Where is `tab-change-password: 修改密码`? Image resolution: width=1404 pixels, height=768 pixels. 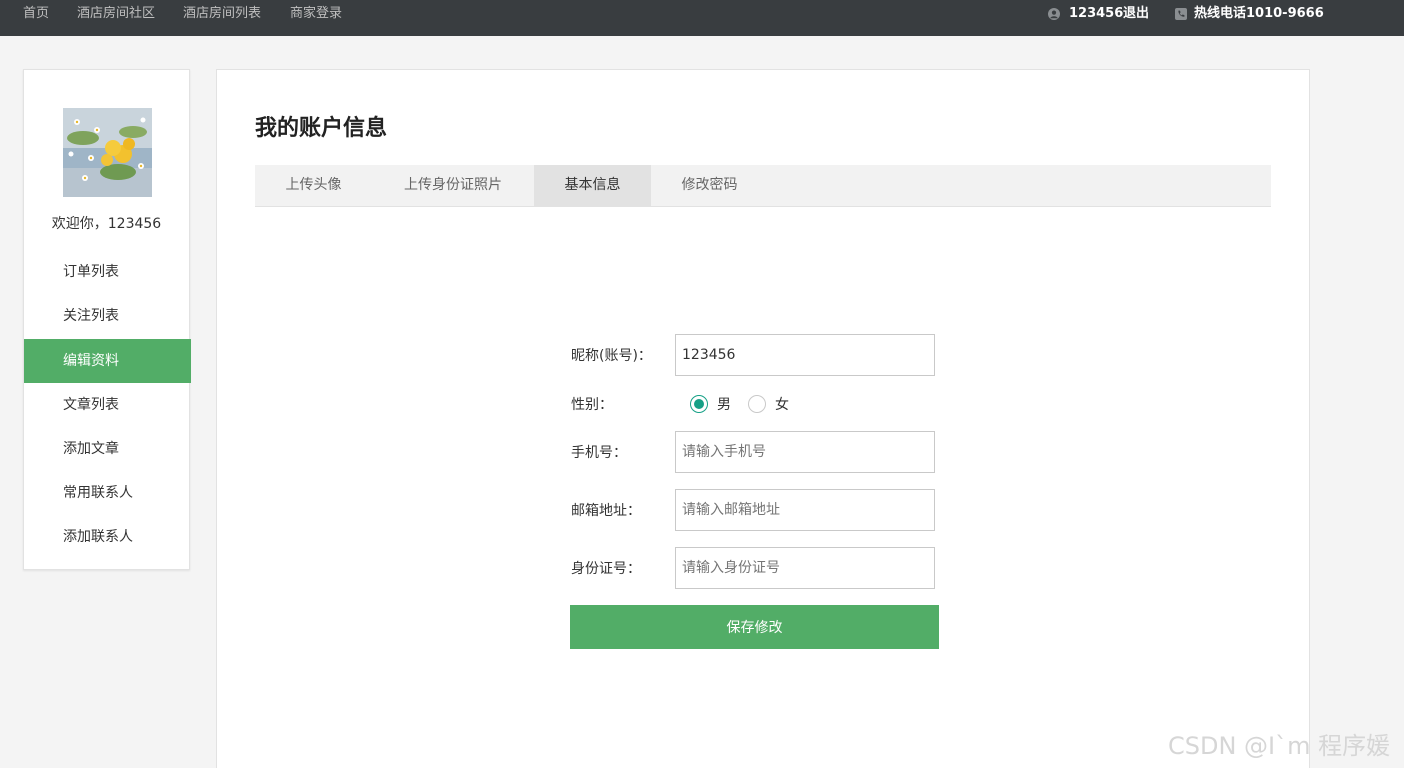 tab-change-password: 修改密码 is located at coordinates (709, 185).